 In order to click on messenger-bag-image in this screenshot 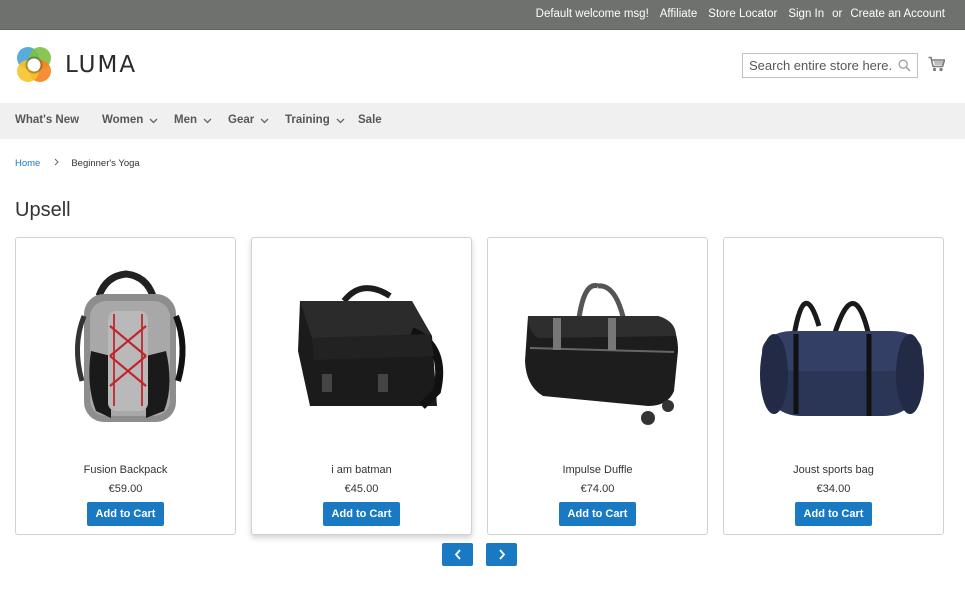, I will do `click(362, 351)`.